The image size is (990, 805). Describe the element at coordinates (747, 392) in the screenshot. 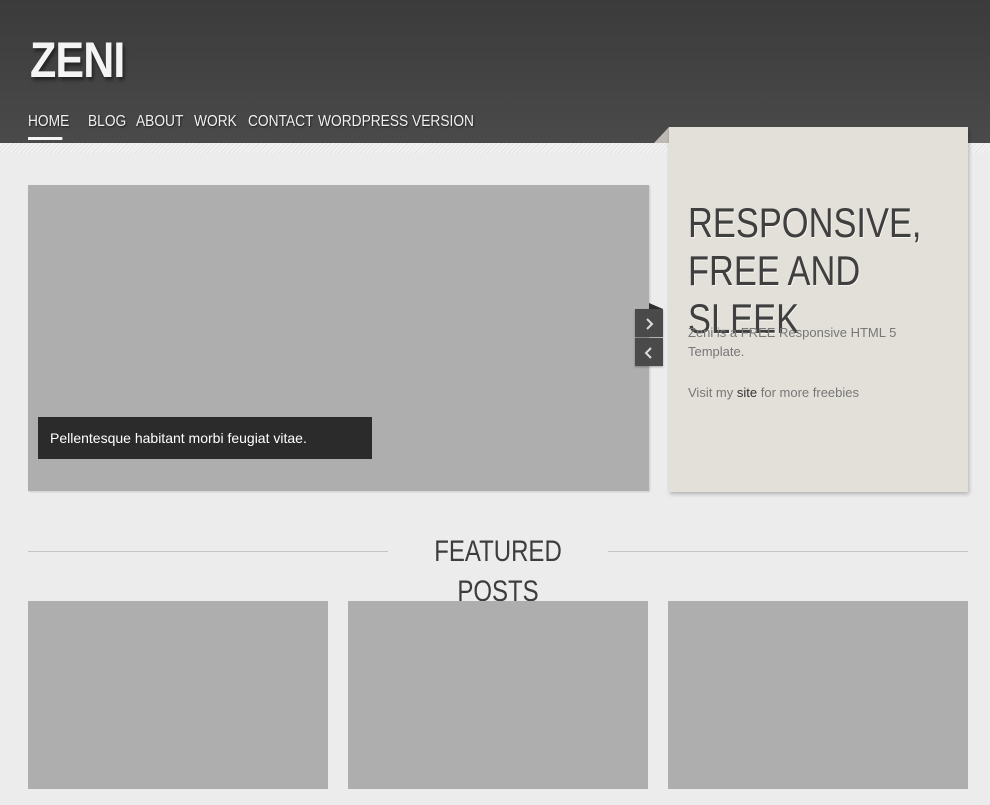

I see `site-link: site` at that location.